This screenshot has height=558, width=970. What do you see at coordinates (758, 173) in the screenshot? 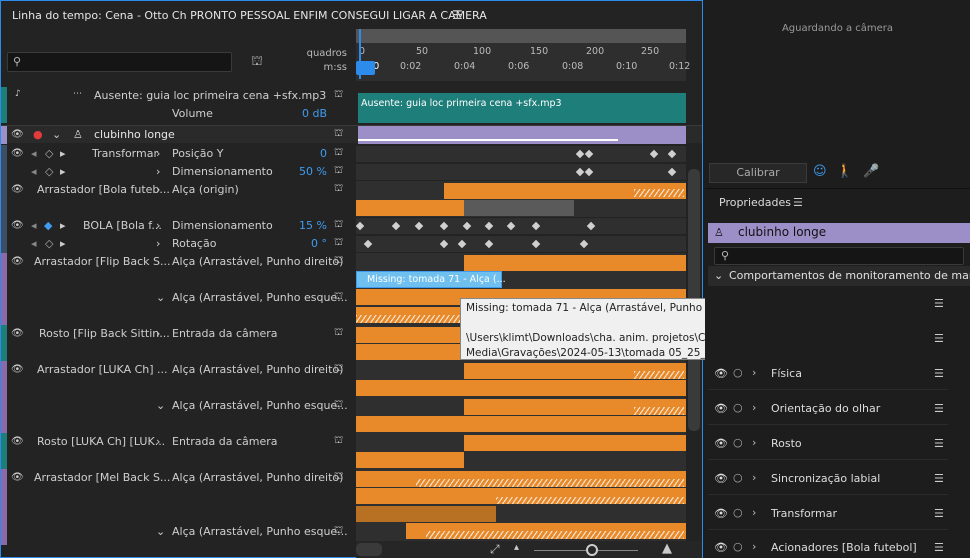
I see `calibrate-button: Calibrar` at bounding box center [758, 173].